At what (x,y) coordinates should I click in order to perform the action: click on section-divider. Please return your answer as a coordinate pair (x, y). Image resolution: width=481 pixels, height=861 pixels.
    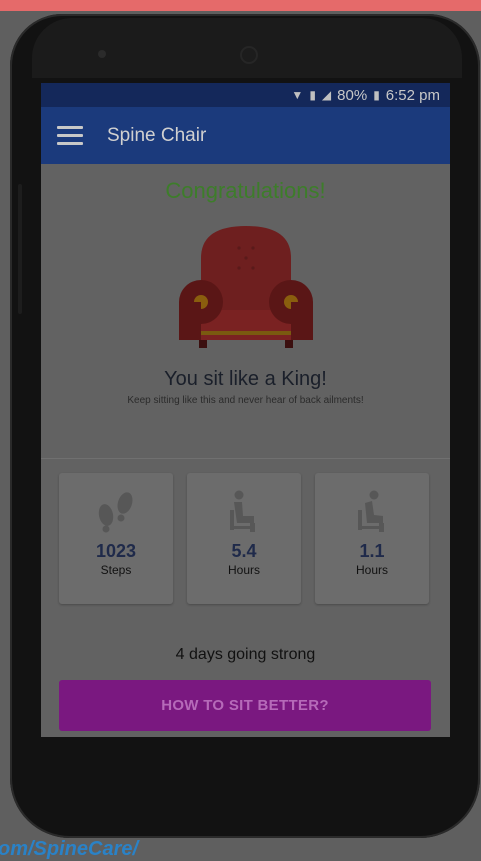
    Looking at the image, I should click on (245, 458).